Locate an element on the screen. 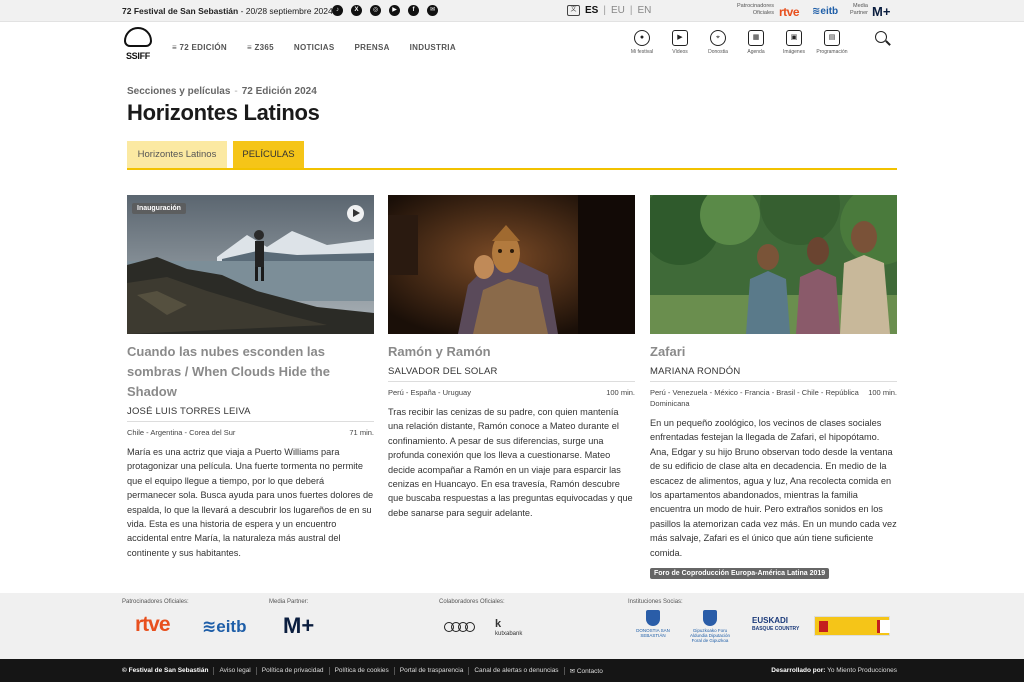 The image size is (1024, 682). tool-donostia: ⌖ Donostia is located at coordinates (718, 42).